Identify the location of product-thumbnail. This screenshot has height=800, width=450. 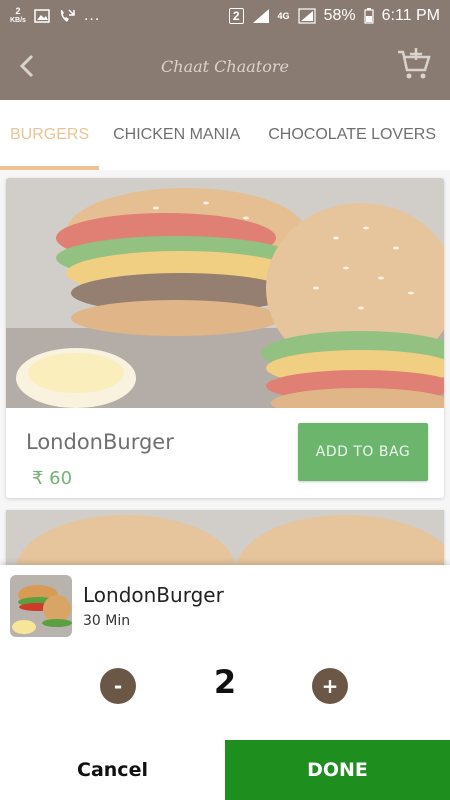
(41, 606).